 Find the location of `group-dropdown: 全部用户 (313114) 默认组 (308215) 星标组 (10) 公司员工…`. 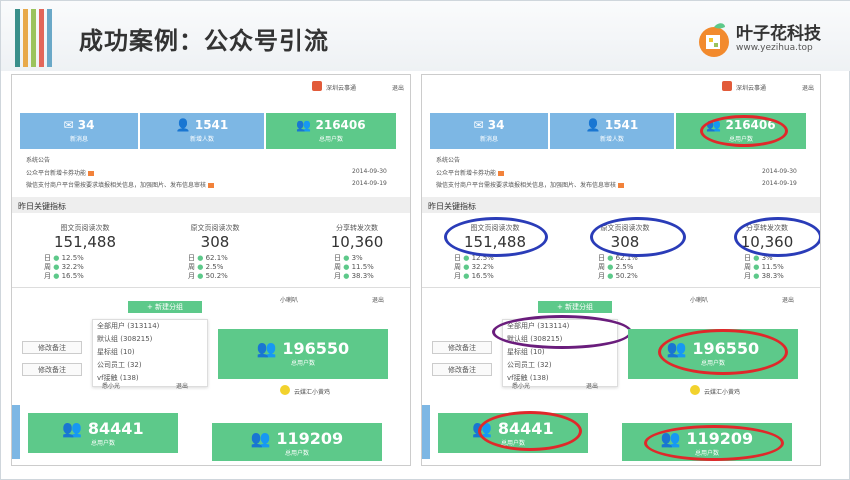

group-dropdown: 全部用户 (313114) 默认组 (308215) 星标组 (10) 公司员工… is located at coordinates (150, 353).